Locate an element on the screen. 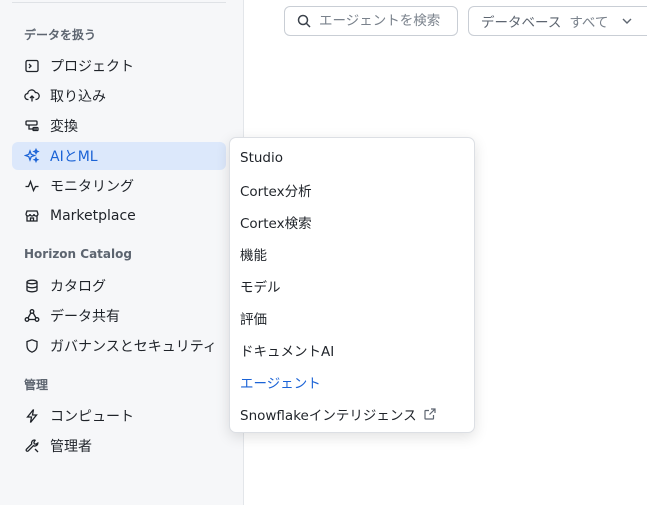 This screenshot has height=505, width=647. sidebar-item-admin: 管理者 is located at coordinates (119, 446).